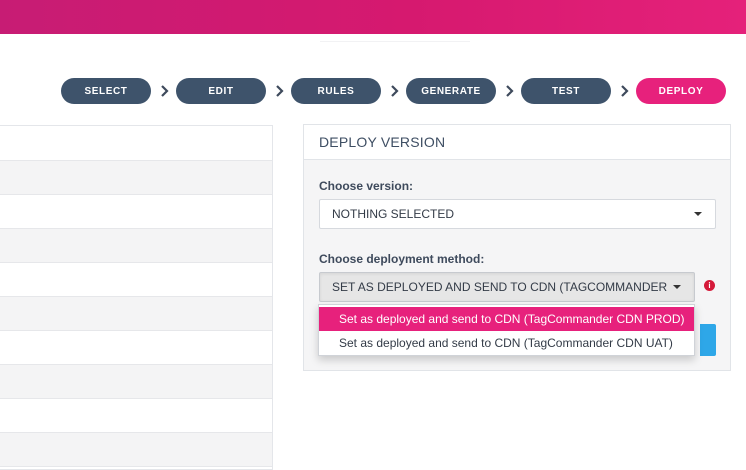  Describe the element at coordinates (708, 340) in the screenshot. I see `deploy-button` at that location.